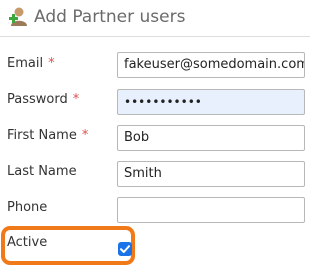 The image size is (320, 269). I want to click on phone-label: Phone, so click(27, 207).